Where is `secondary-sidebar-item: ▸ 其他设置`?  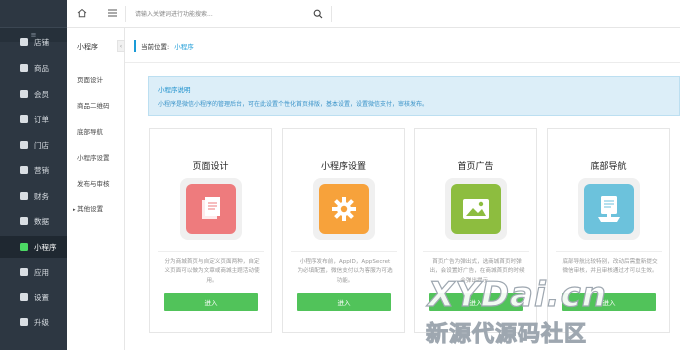 secondary-sidebar-item: ▸ 其他设置 is located at coordinates (88, 208).